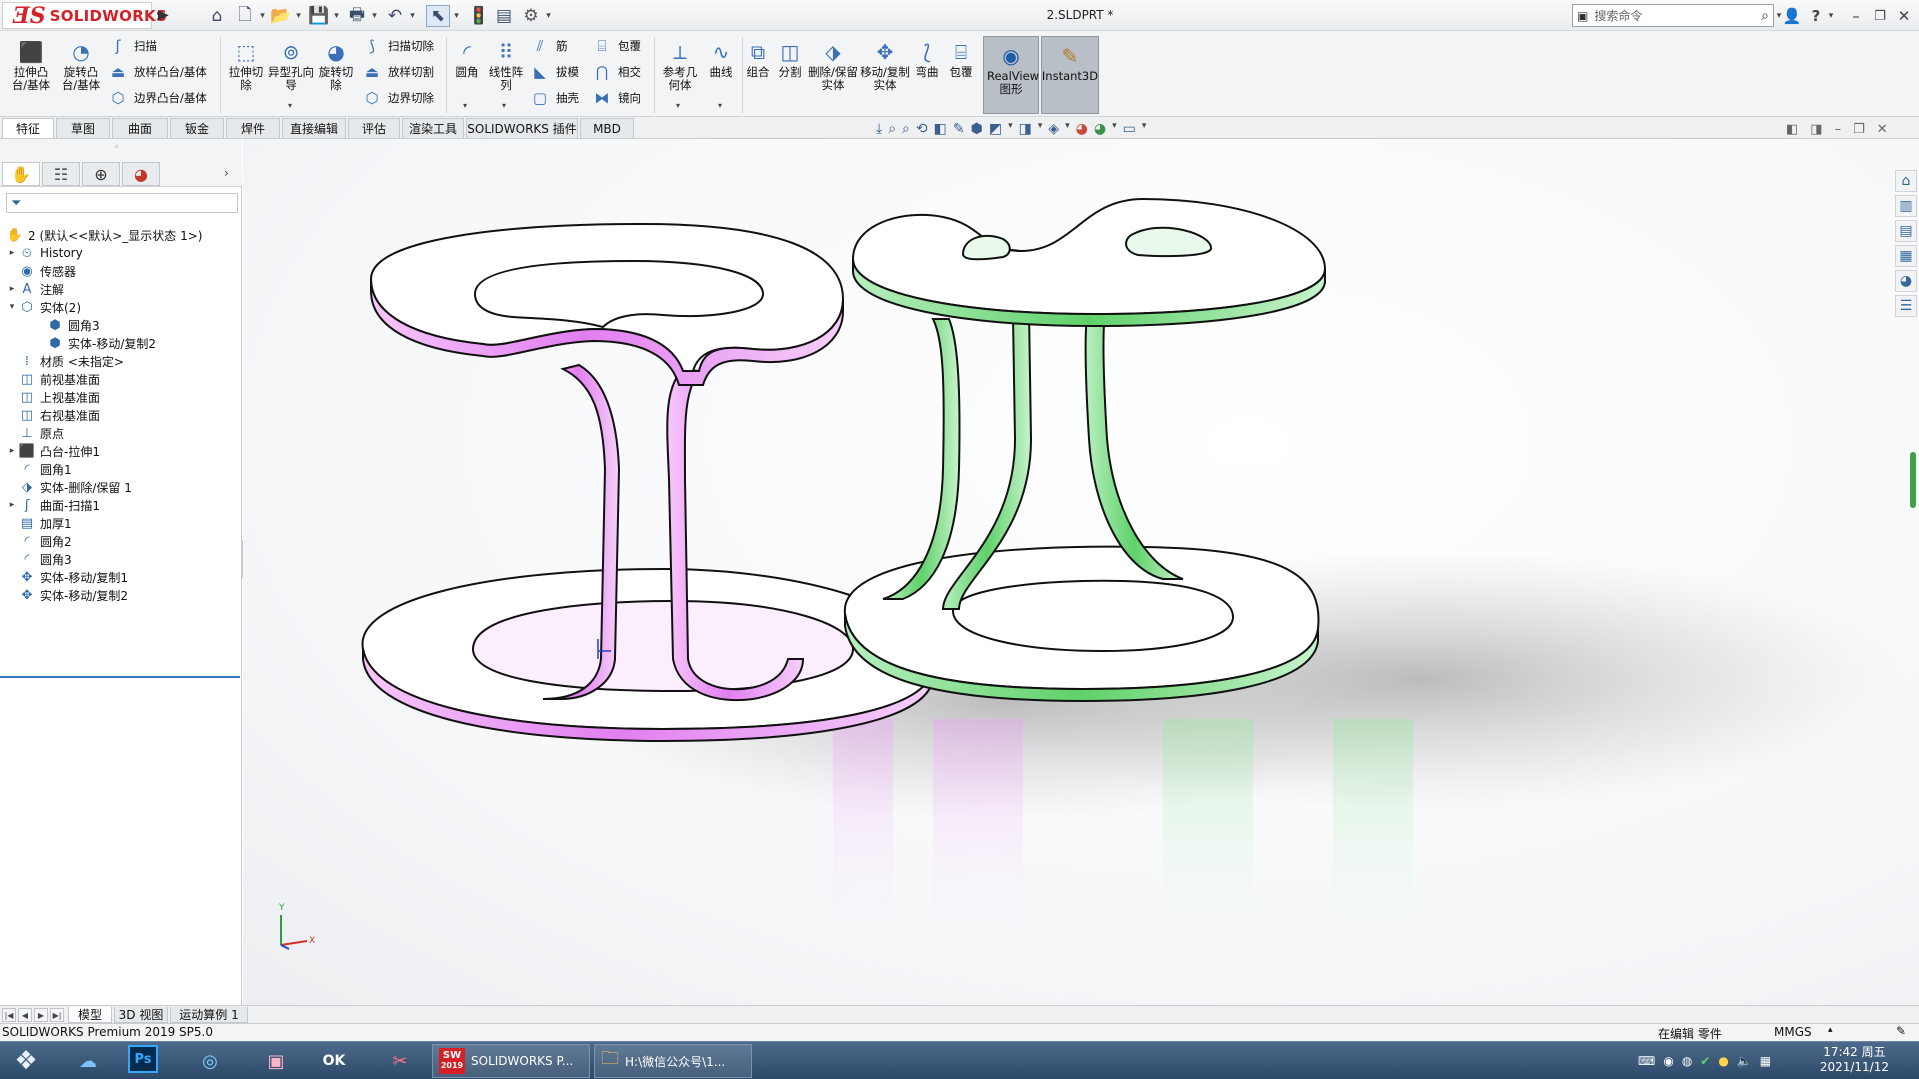 The height and width of the screenshot is (1079, 1919). What do you see at coordinates (554, 98) in the screenshot?
I see `shell-button: ▢ 抽壳` at bounding box center [554, 98].